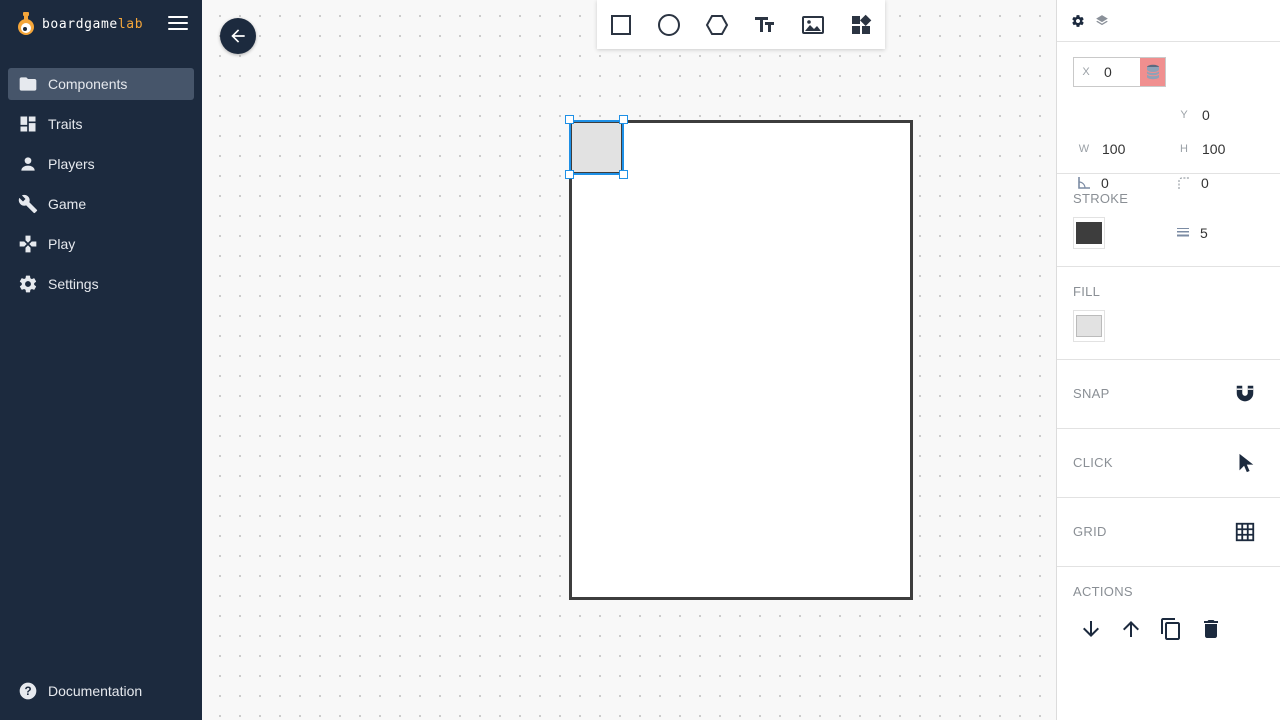  I want to click on y-label: Y, so click(1184, 115).